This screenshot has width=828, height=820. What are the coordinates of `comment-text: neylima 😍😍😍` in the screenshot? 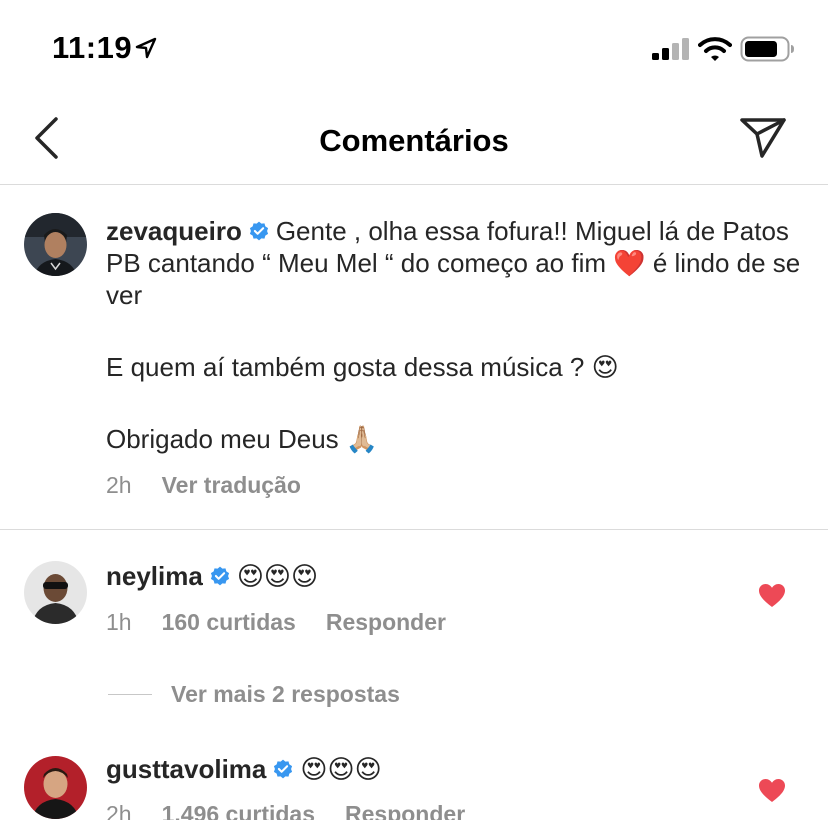 It's located at (212, 576).